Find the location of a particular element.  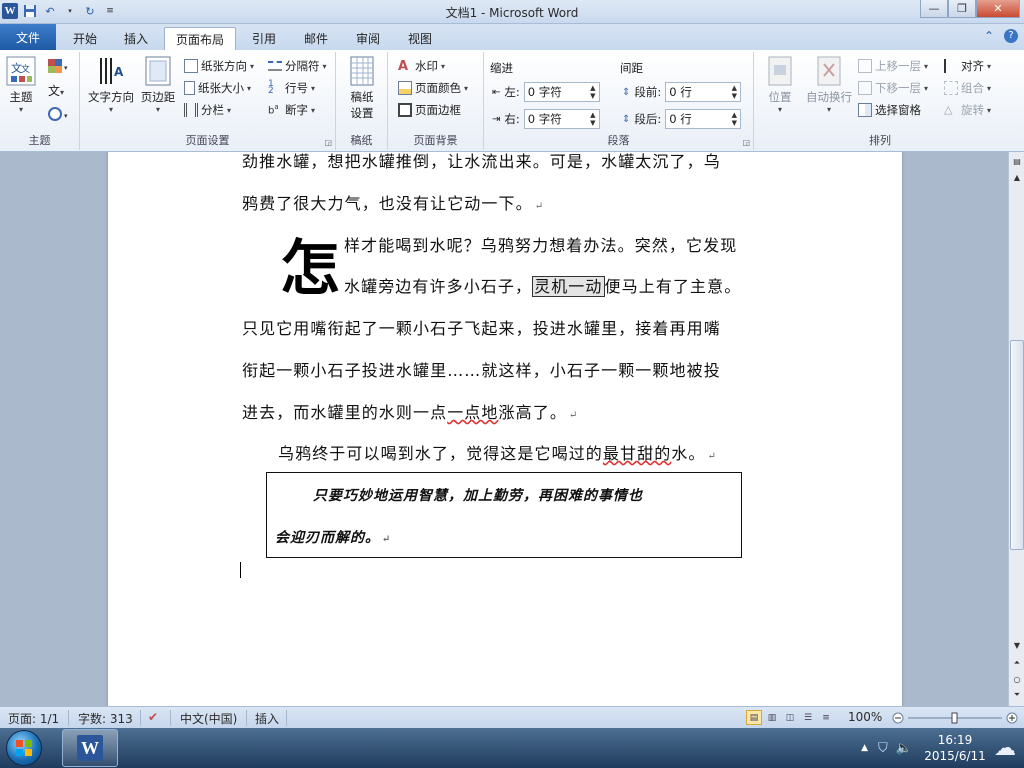

bring-forward-button: 上移一层 ▾ is located at coordinates (893, 66).